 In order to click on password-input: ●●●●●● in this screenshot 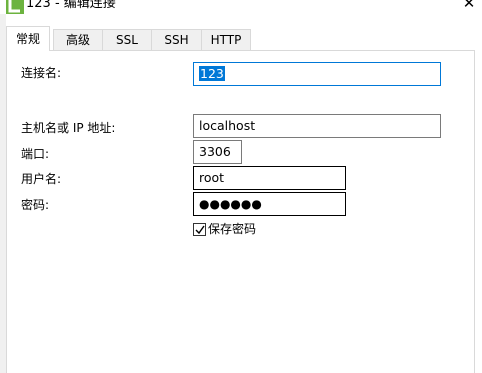, I will do `click(269, 204)`.